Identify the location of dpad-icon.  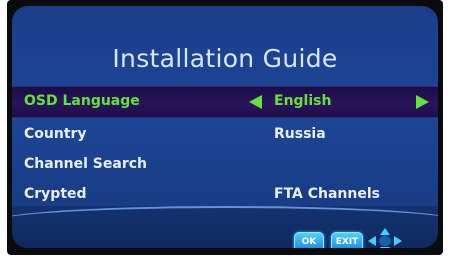
(385, 238).